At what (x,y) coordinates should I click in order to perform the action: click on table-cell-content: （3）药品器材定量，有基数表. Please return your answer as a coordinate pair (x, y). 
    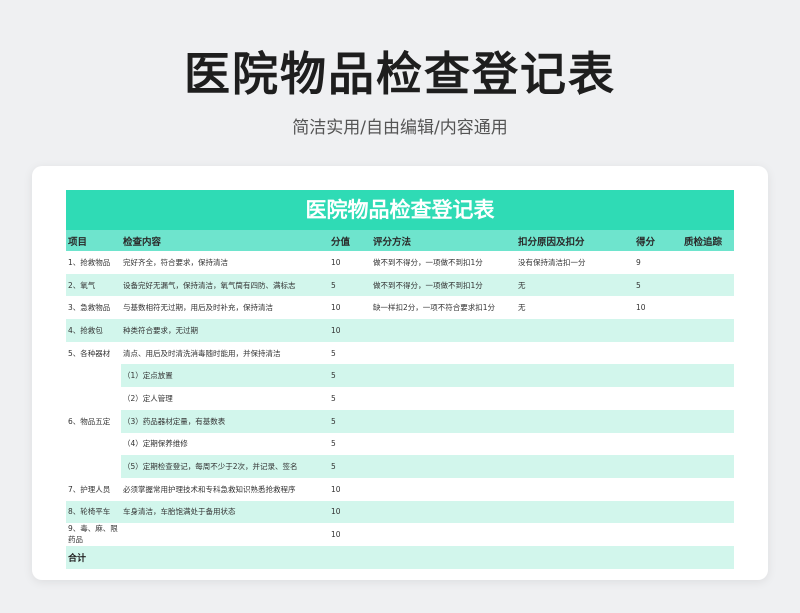
    Looking at the image, I should click on (225, 421).